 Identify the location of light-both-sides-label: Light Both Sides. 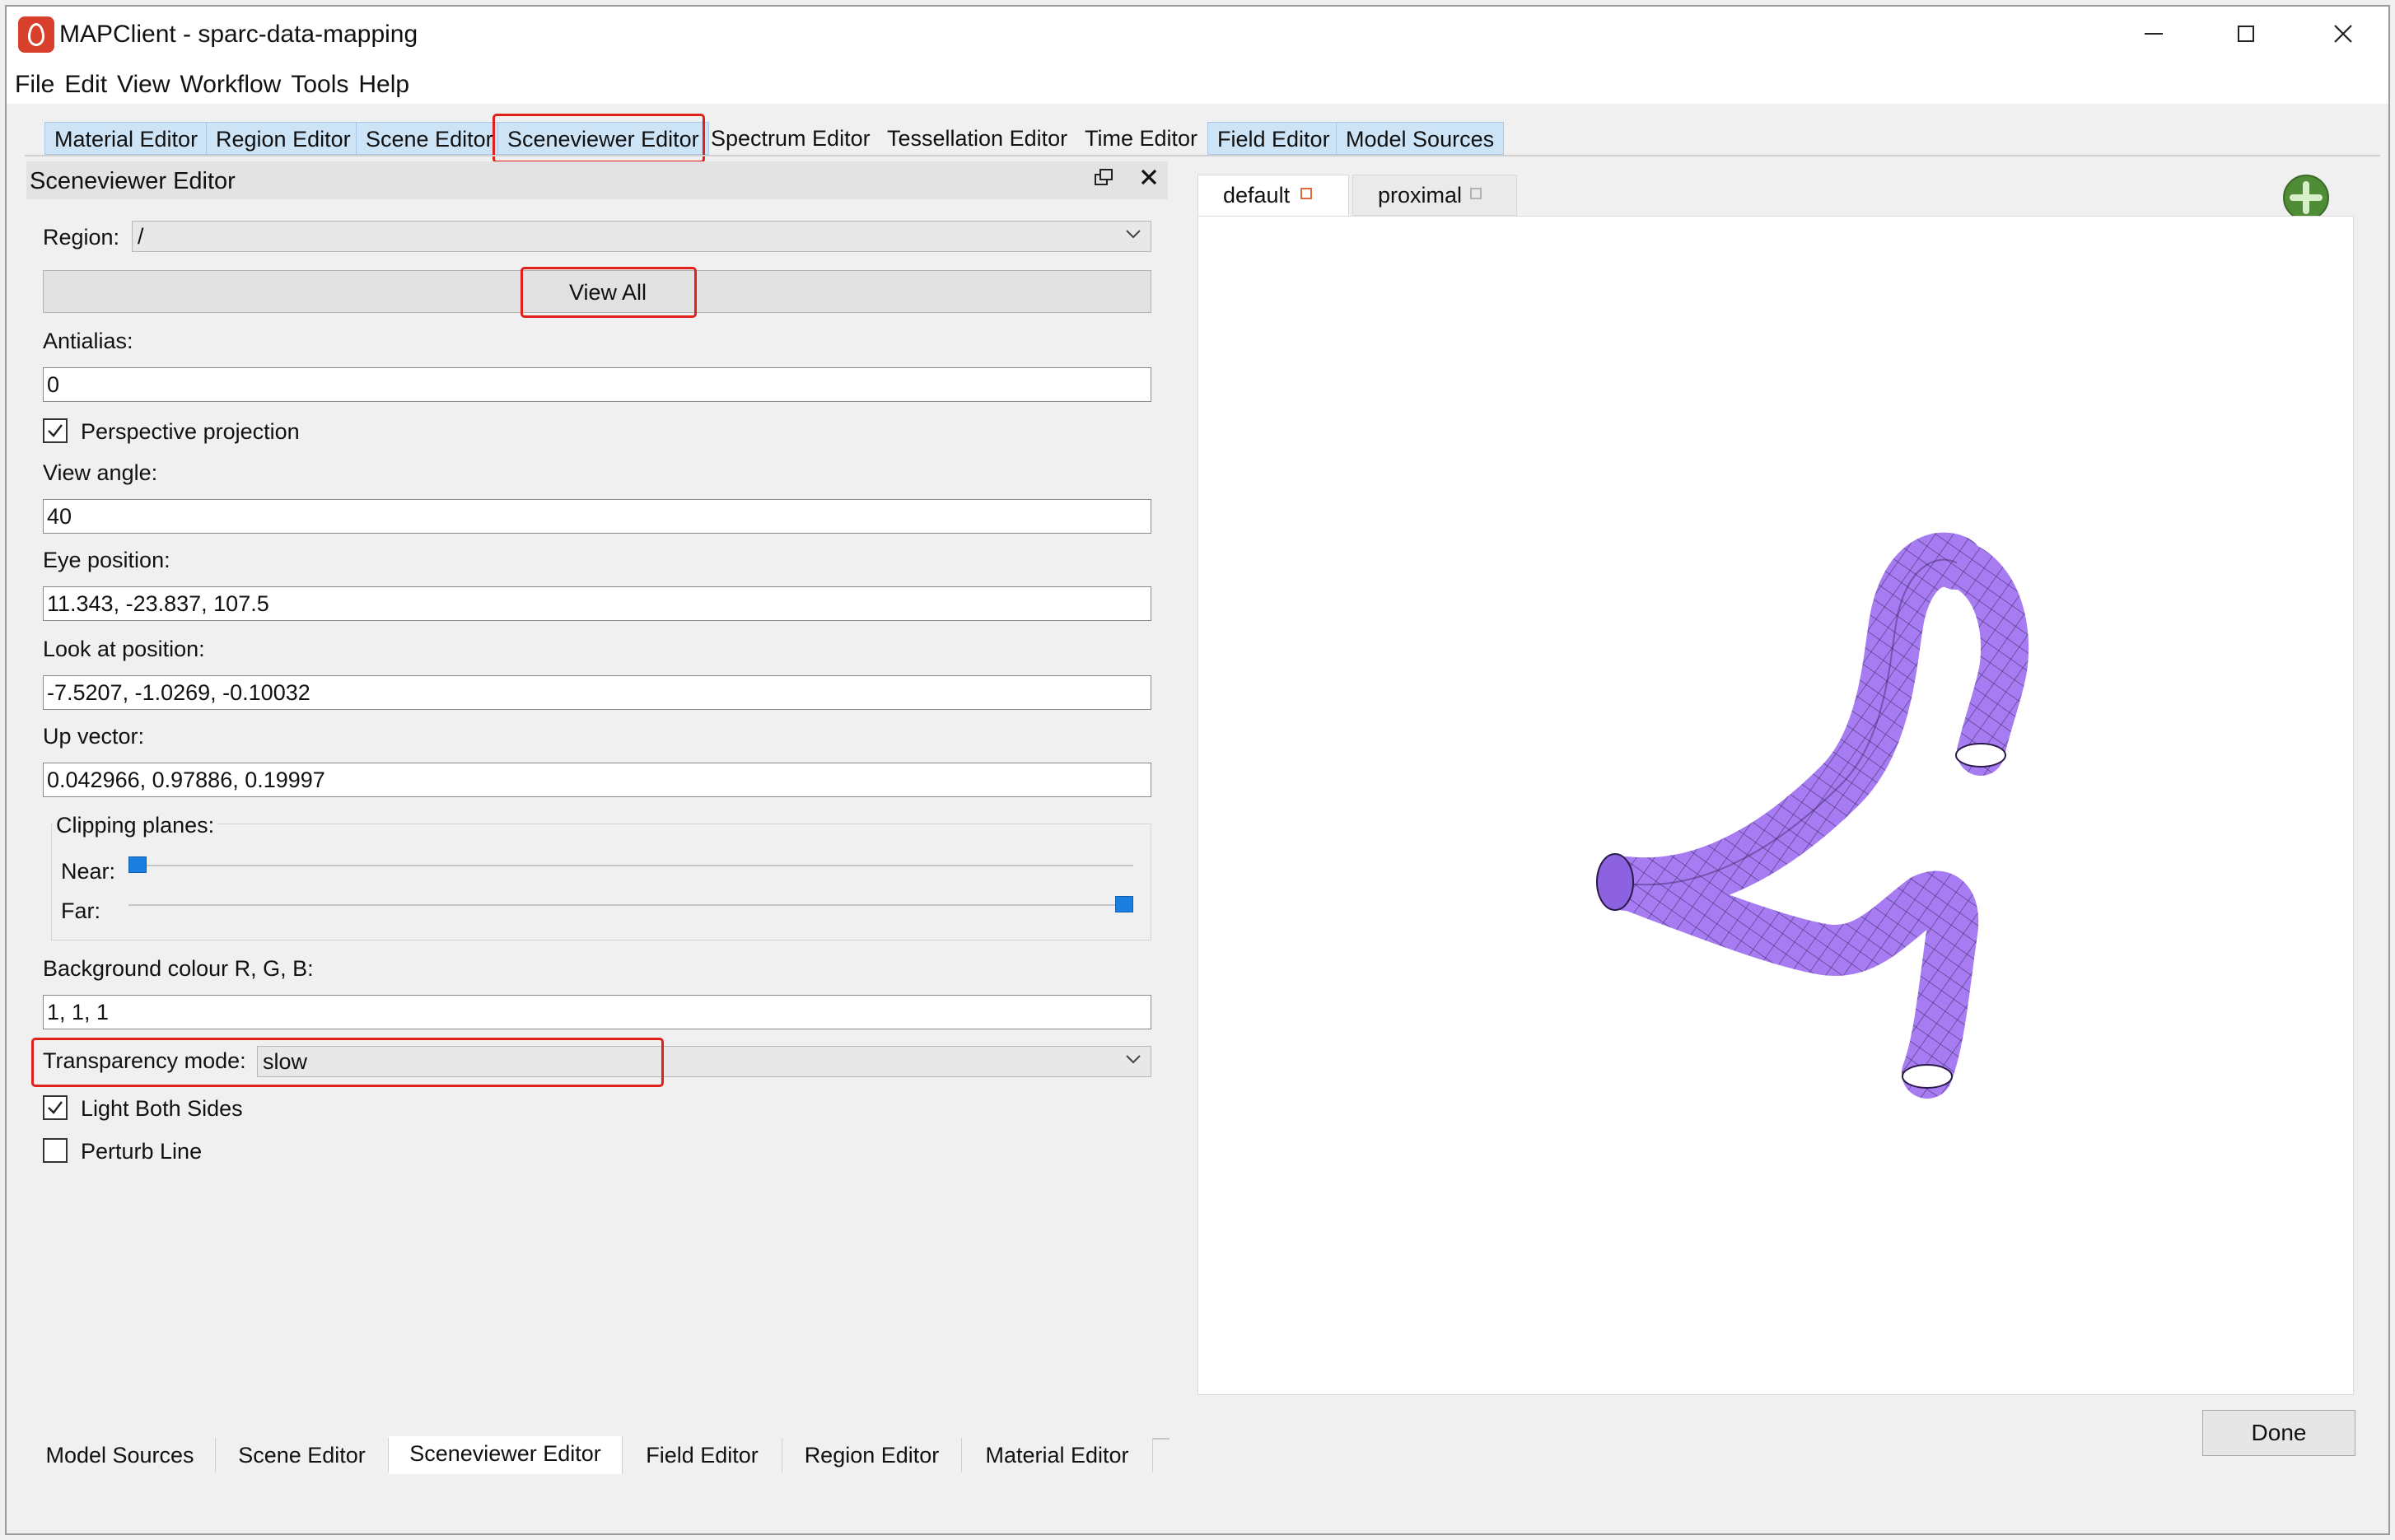
(162, 1108).